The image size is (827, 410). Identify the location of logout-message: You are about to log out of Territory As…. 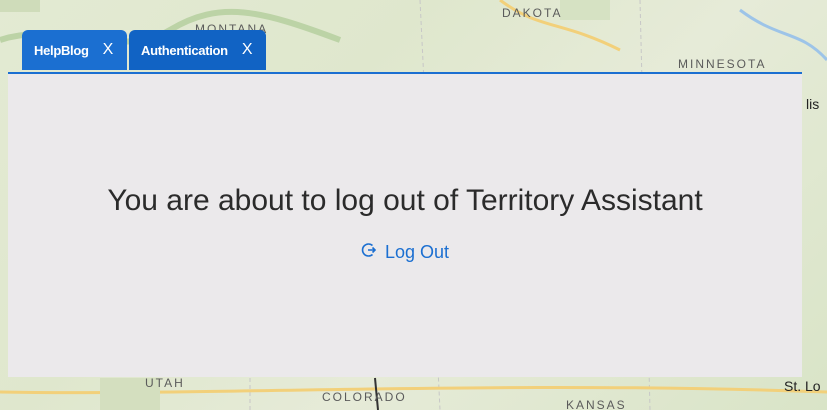
(405, 200).